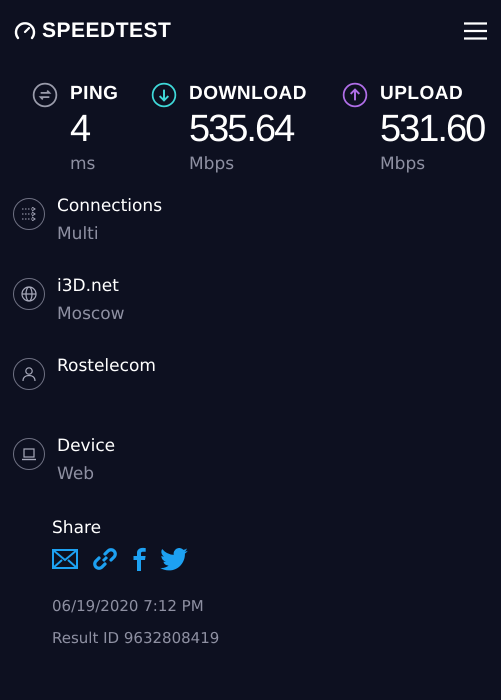 Image resolution: width=501 pixels, height=700 pixels. Describe the element at coordinates (105, 559) in the screenshot. I see `link-icon` at that location.